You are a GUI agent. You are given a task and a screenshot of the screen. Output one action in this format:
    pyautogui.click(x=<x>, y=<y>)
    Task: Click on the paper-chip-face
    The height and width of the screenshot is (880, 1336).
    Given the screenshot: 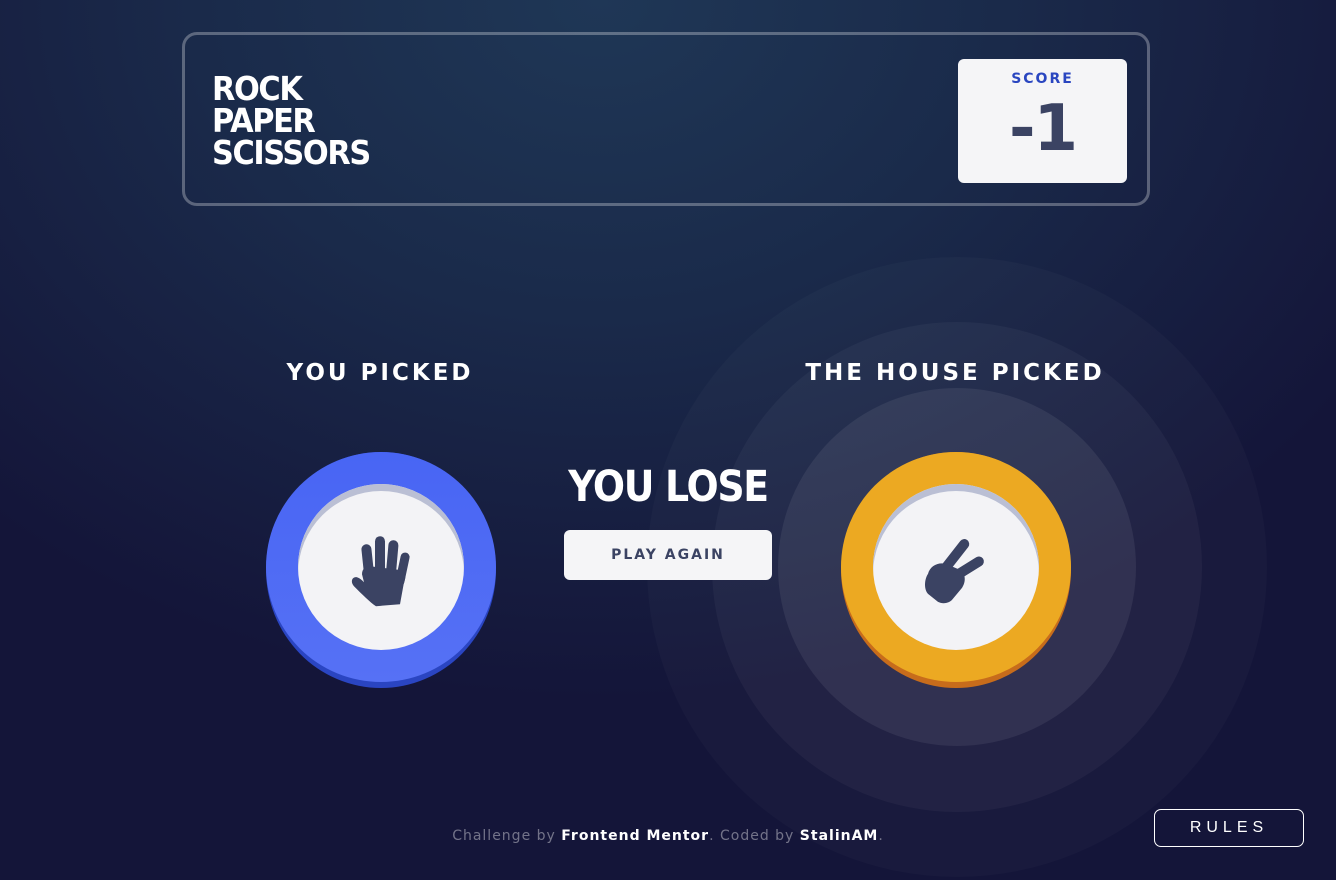 What is the action you would take?
    pyautogui.click(x=381, y=567)
    